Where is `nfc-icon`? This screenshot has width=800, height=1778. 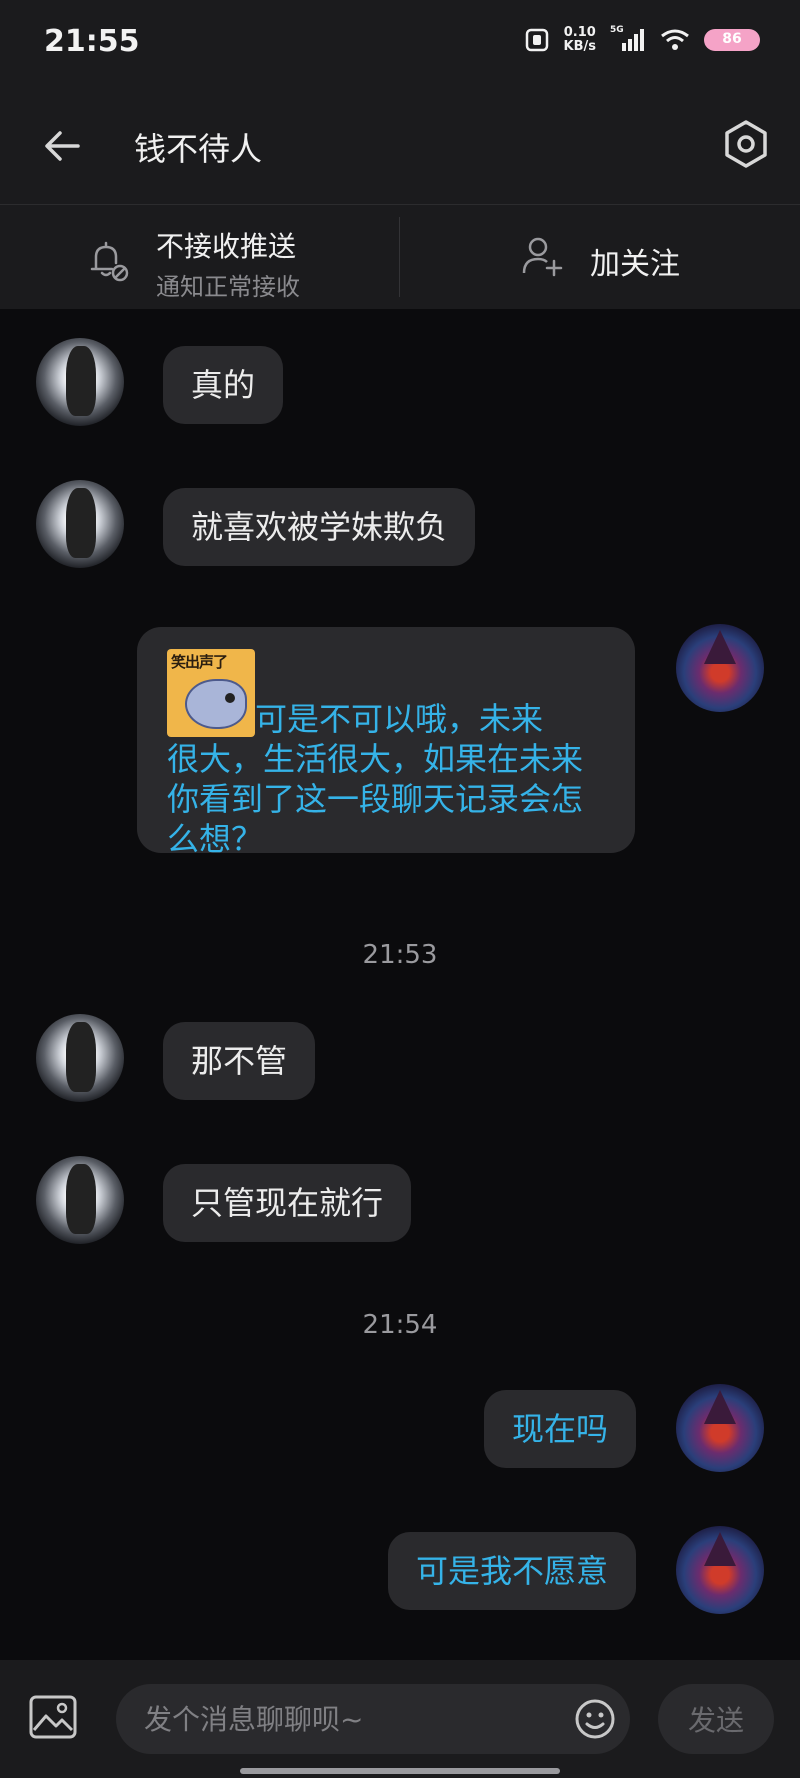 nfc-icon is located at coordinates (536, 40).